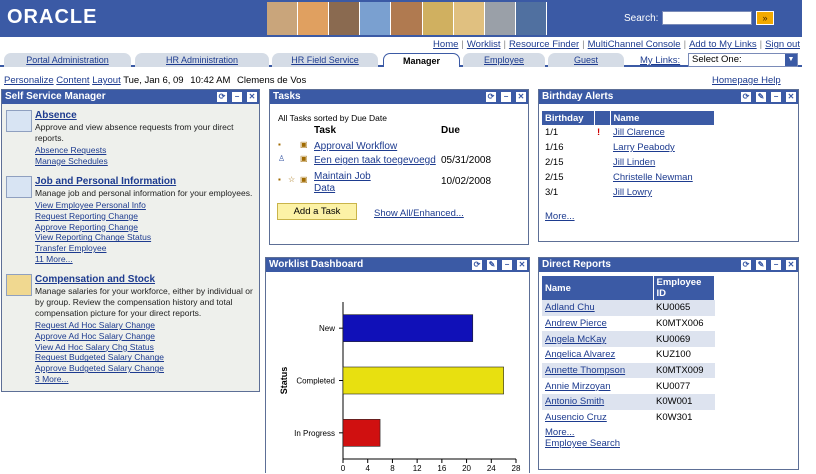 The image size is (816, 474). I want to click on report-name-link: Annette Thompson, so click(585, 370).